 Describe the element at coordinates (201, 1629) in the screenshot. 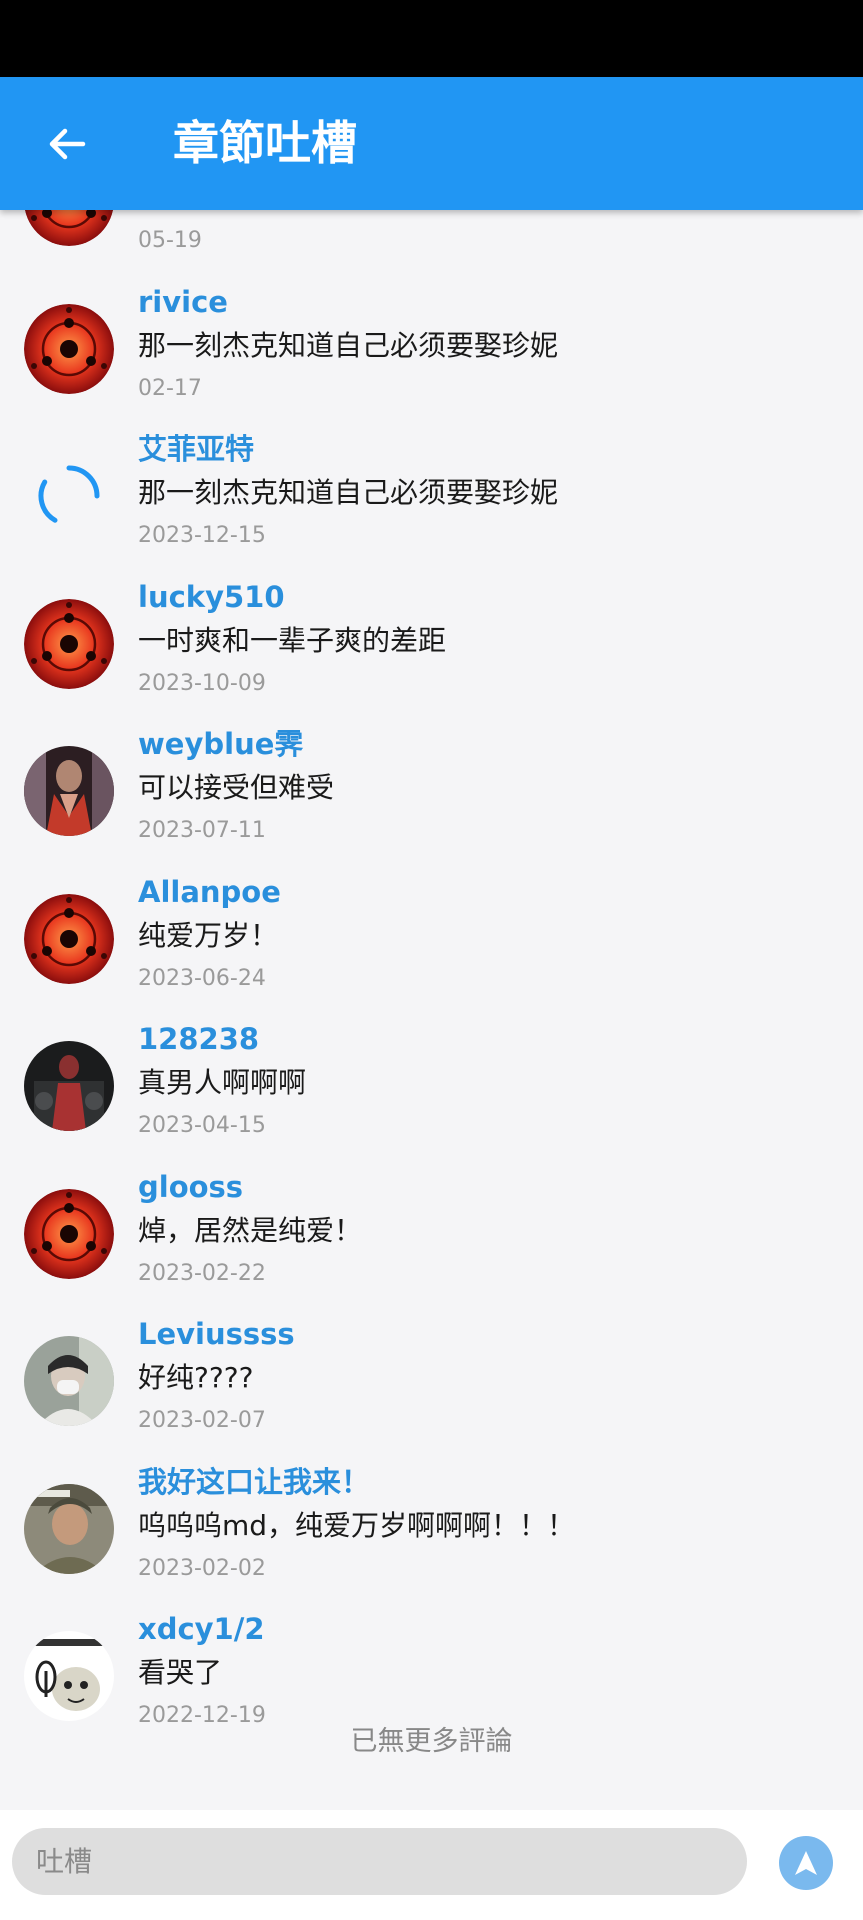

I see `comment-username: xdcy1/2` at that location.